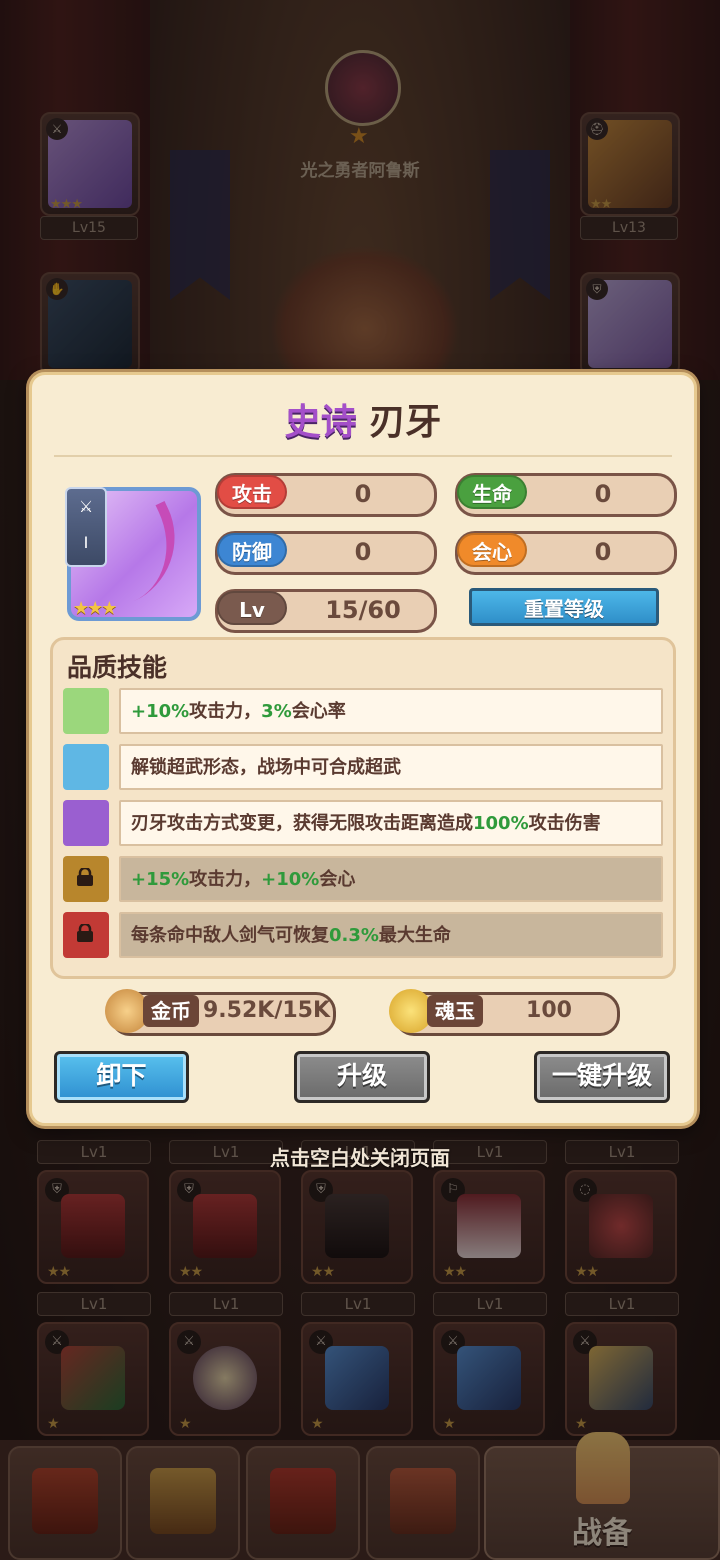  I want to click on upgrade-all-button: 一键升级, so click(602, 1077).